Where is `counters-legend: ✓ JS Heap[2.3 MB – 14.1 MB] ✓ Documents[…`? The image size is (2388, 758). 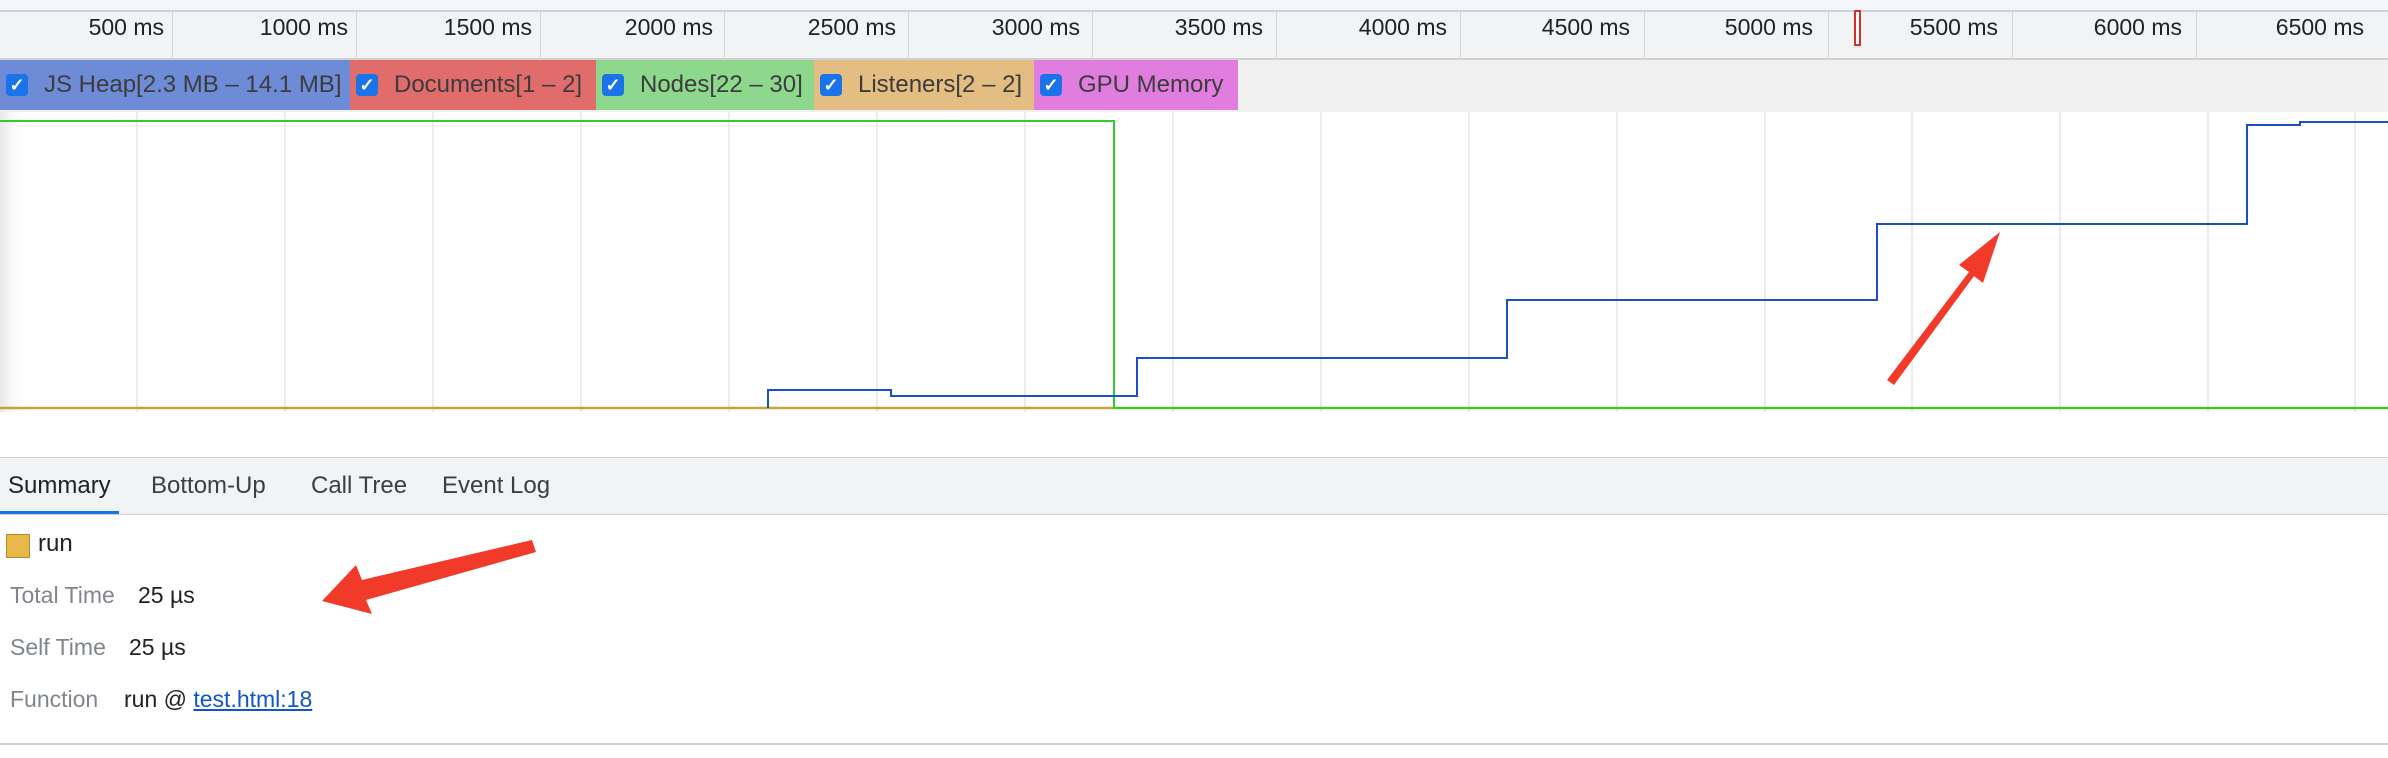 counters-legend: ✓ JS Heap[2.3 MB – 14.1 MB] ✓ Documents[… is located at coordinates (1194, 86).